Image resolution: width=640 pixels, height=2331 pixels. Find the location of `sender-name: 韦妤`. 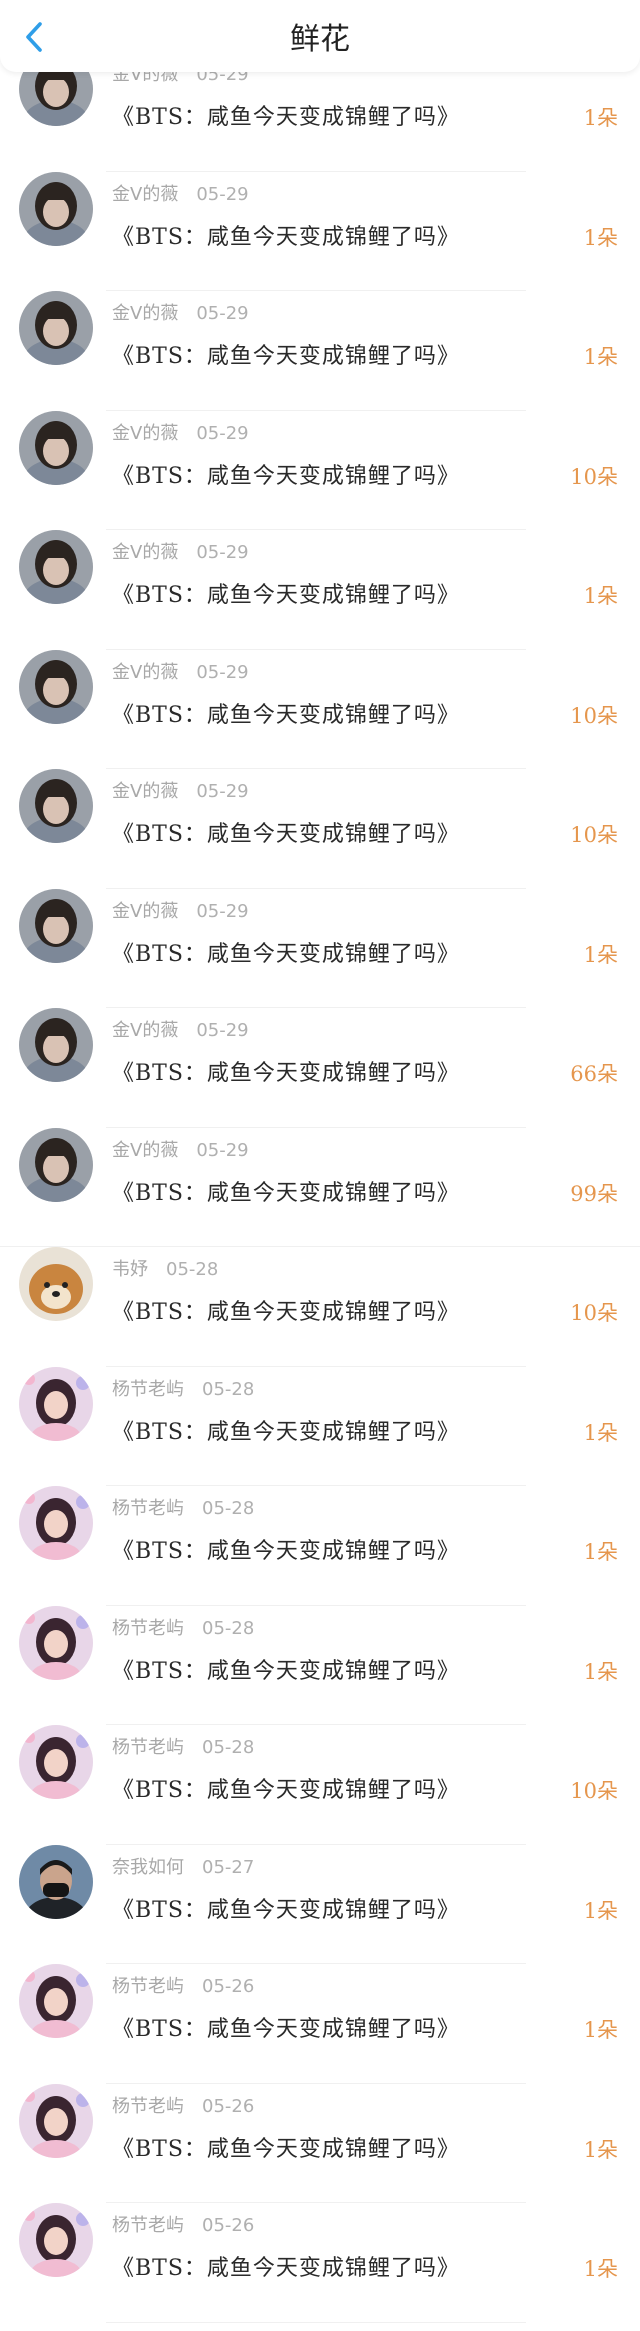

sender-name: 韦妤 is located at coordinates (130, 1269).